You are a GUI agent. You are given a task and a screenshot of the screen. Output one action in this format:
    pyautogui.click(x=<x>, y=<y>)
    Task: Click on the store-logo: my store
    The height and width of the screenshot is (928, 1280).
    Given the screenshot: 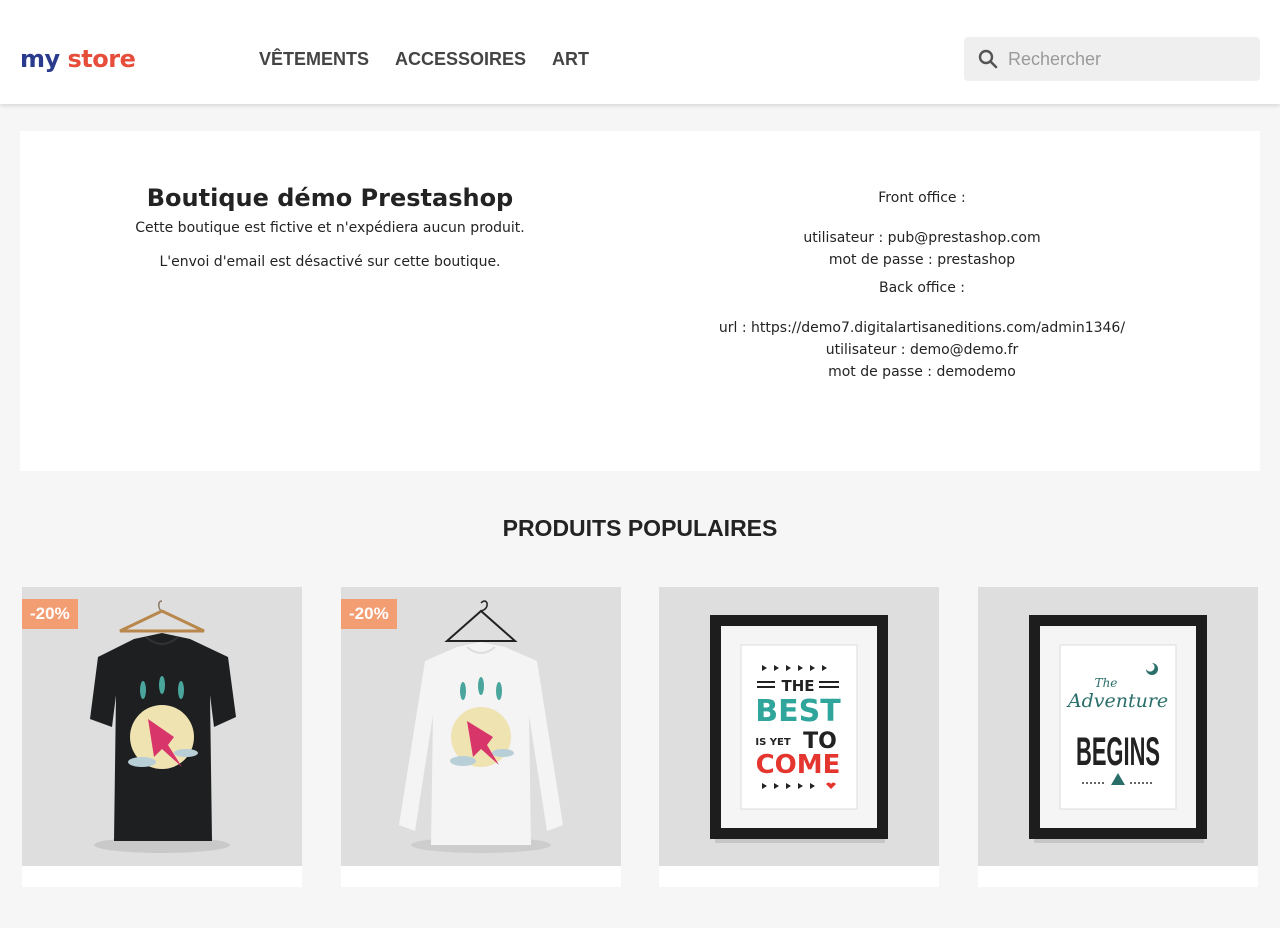 What is the action you would take?
    pyautogui.click(x=78, y=59)
    